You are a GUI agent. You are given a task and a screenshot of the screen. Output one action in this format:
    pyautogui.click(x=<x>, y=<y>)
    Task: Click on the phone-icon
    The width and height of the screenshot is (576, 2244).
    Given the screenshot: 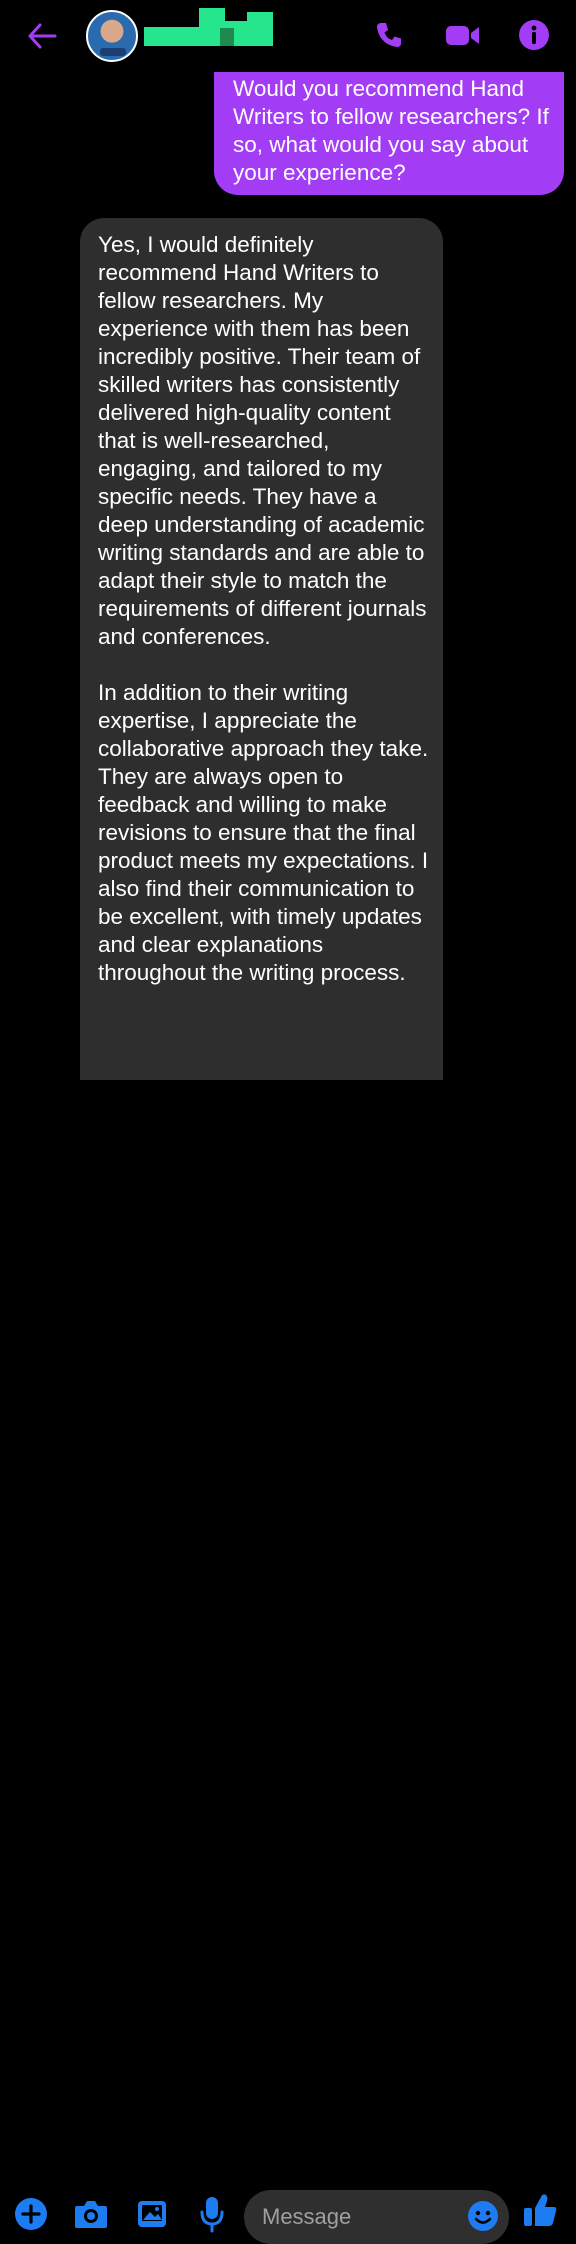 What is the action you would take?
    pyautogui.click(x=389, y=35)
    